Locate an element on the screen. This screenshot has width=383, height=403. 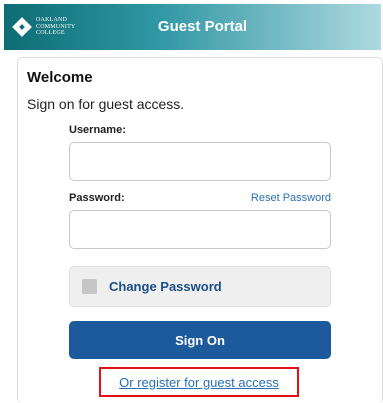
sign-on-button: Sign On is located at coordinates (200, 340).